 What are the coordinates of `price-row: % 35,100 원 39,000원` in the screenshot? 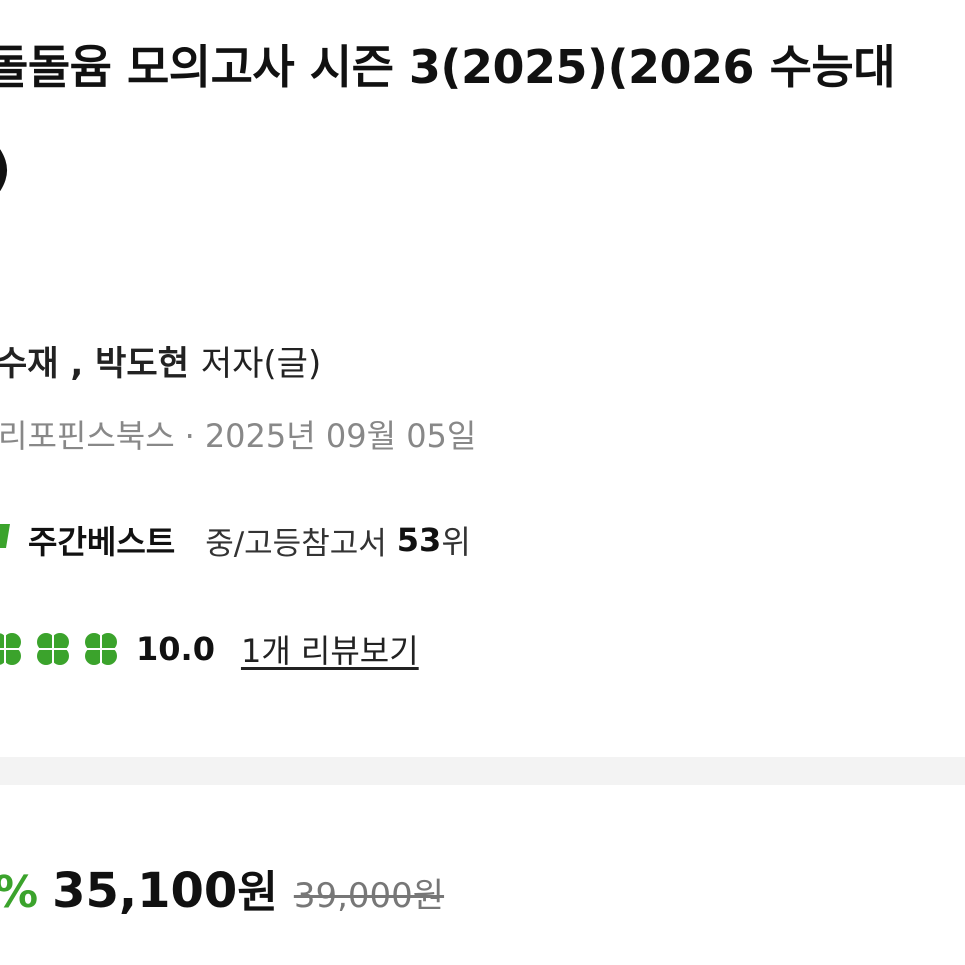 It's located at (222, 888).